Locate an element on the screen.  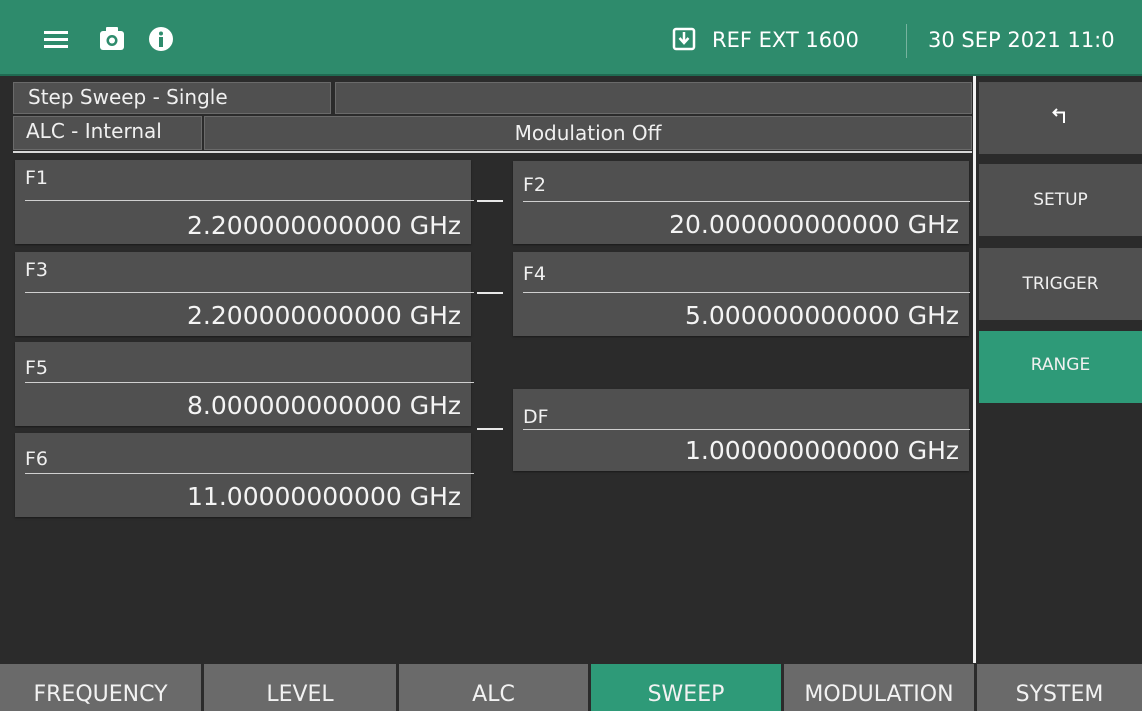
param-label: F5 is located at coordinates (37, 368).